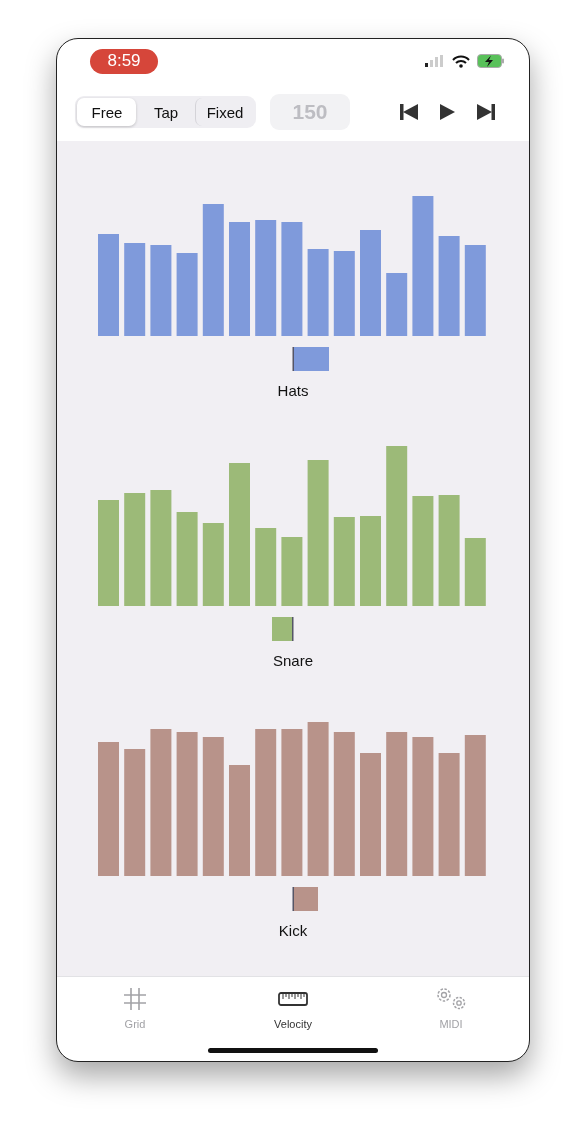  What do you see at coordinates (135, 998) in the screenshot?
I see `grid-icon` at bounding box center [135, 998].